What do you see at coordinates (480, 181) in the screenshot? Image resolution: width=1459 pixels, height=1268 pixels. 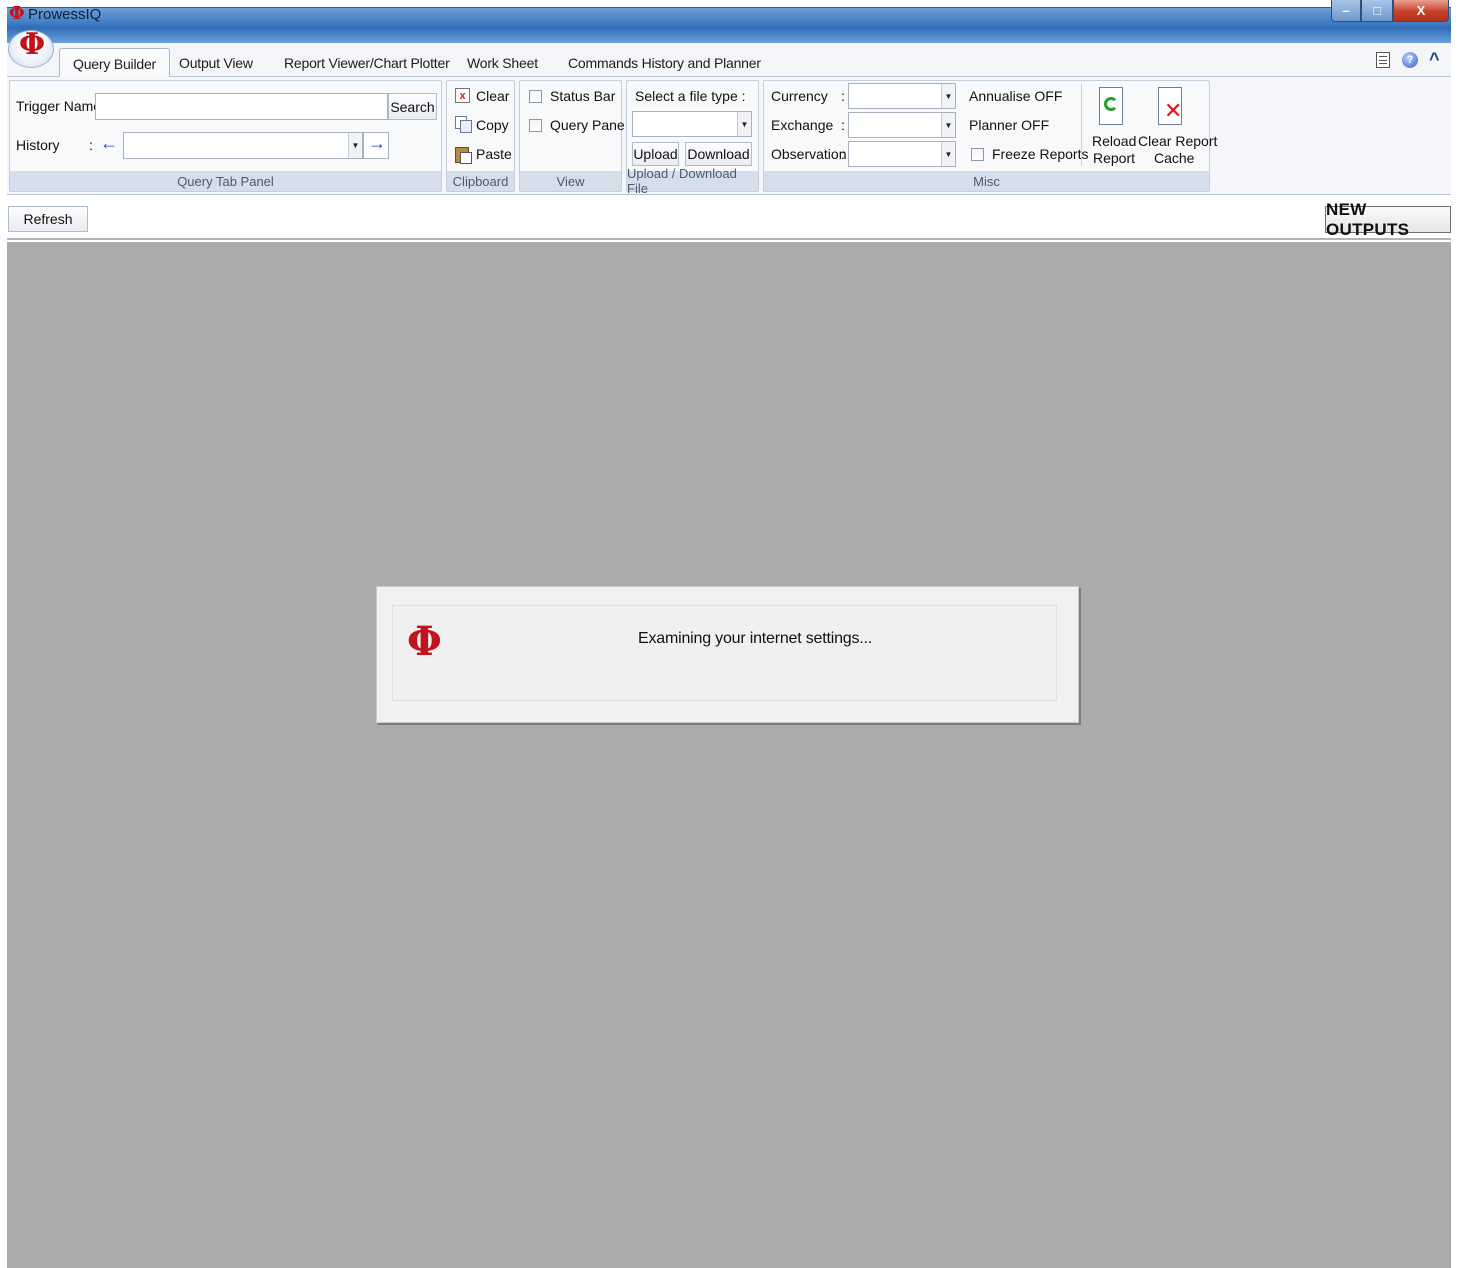 I see `group-label: Clipboard` at bounding box center [480, 181].